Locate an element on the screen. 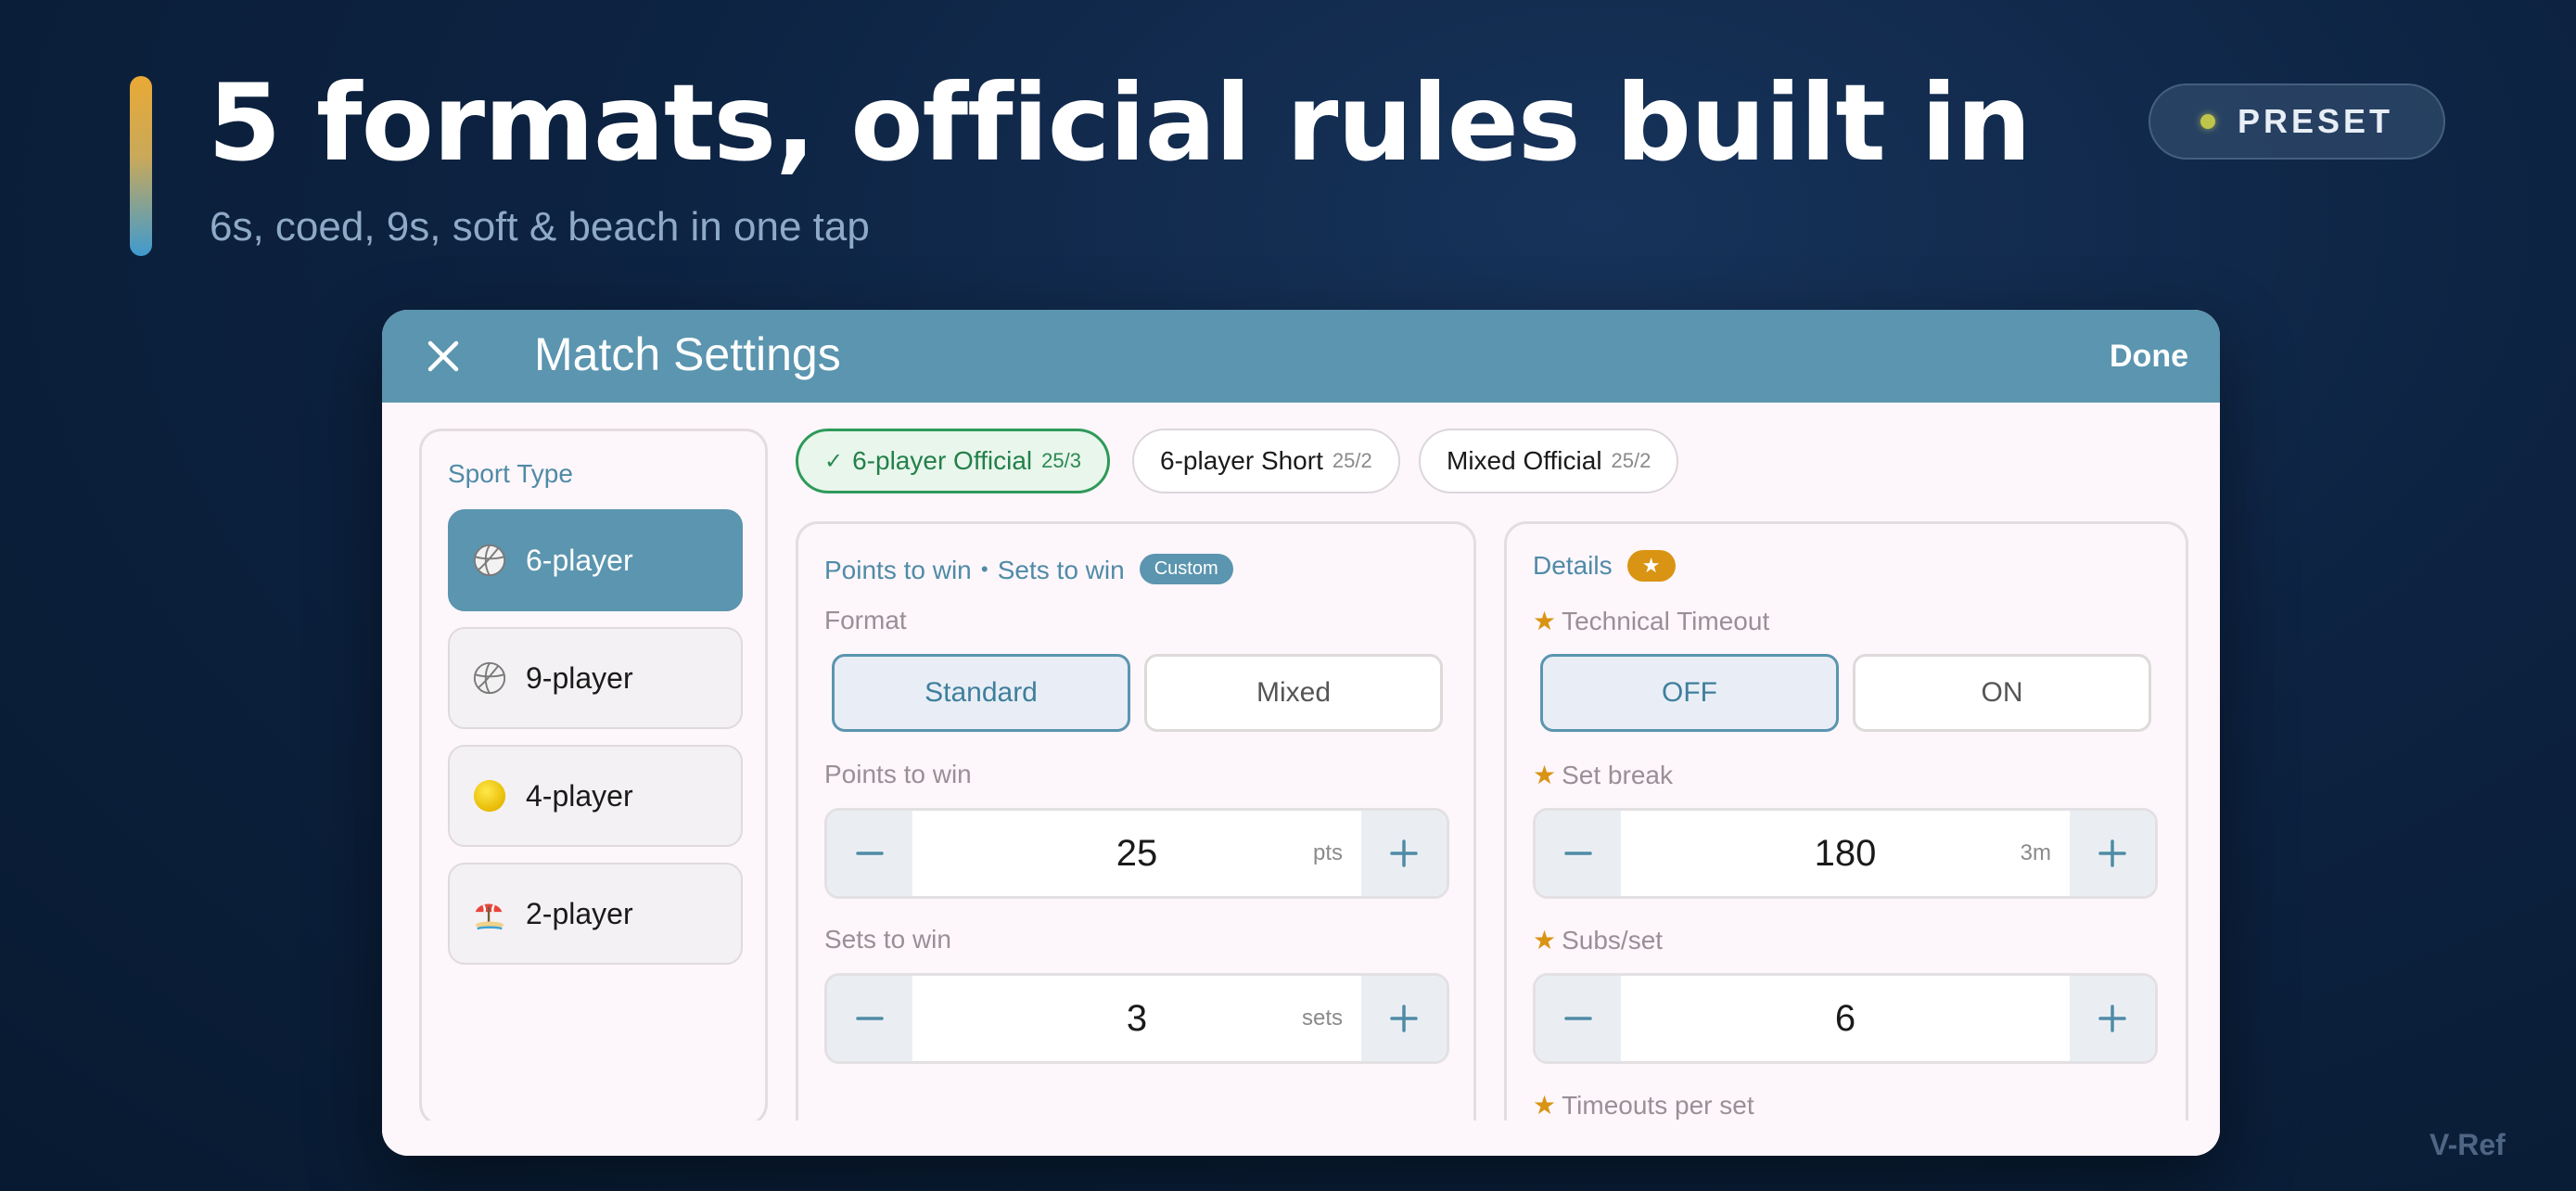  preset-chip-label: 6-player Short is located at coordinates (1241, 460).